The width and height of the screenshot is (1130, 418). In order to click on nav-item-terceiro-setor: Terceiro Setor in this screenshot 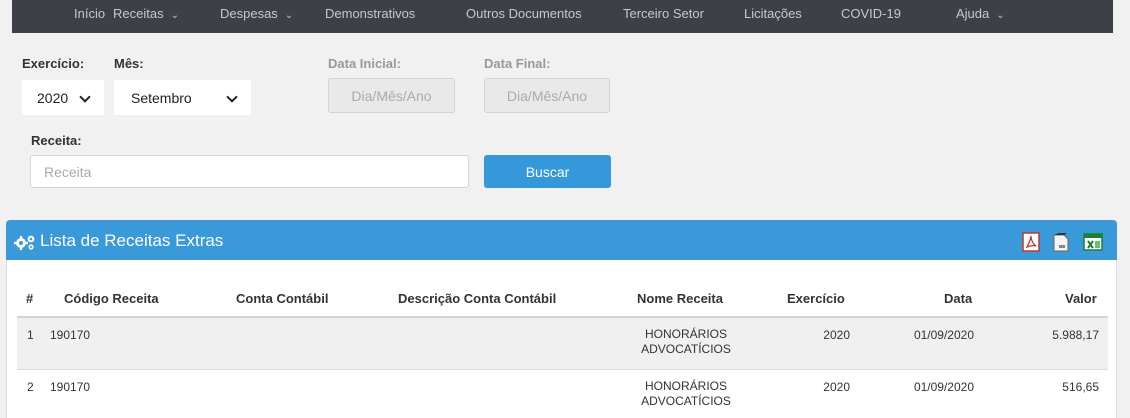, I will do `click(663, 13)`.